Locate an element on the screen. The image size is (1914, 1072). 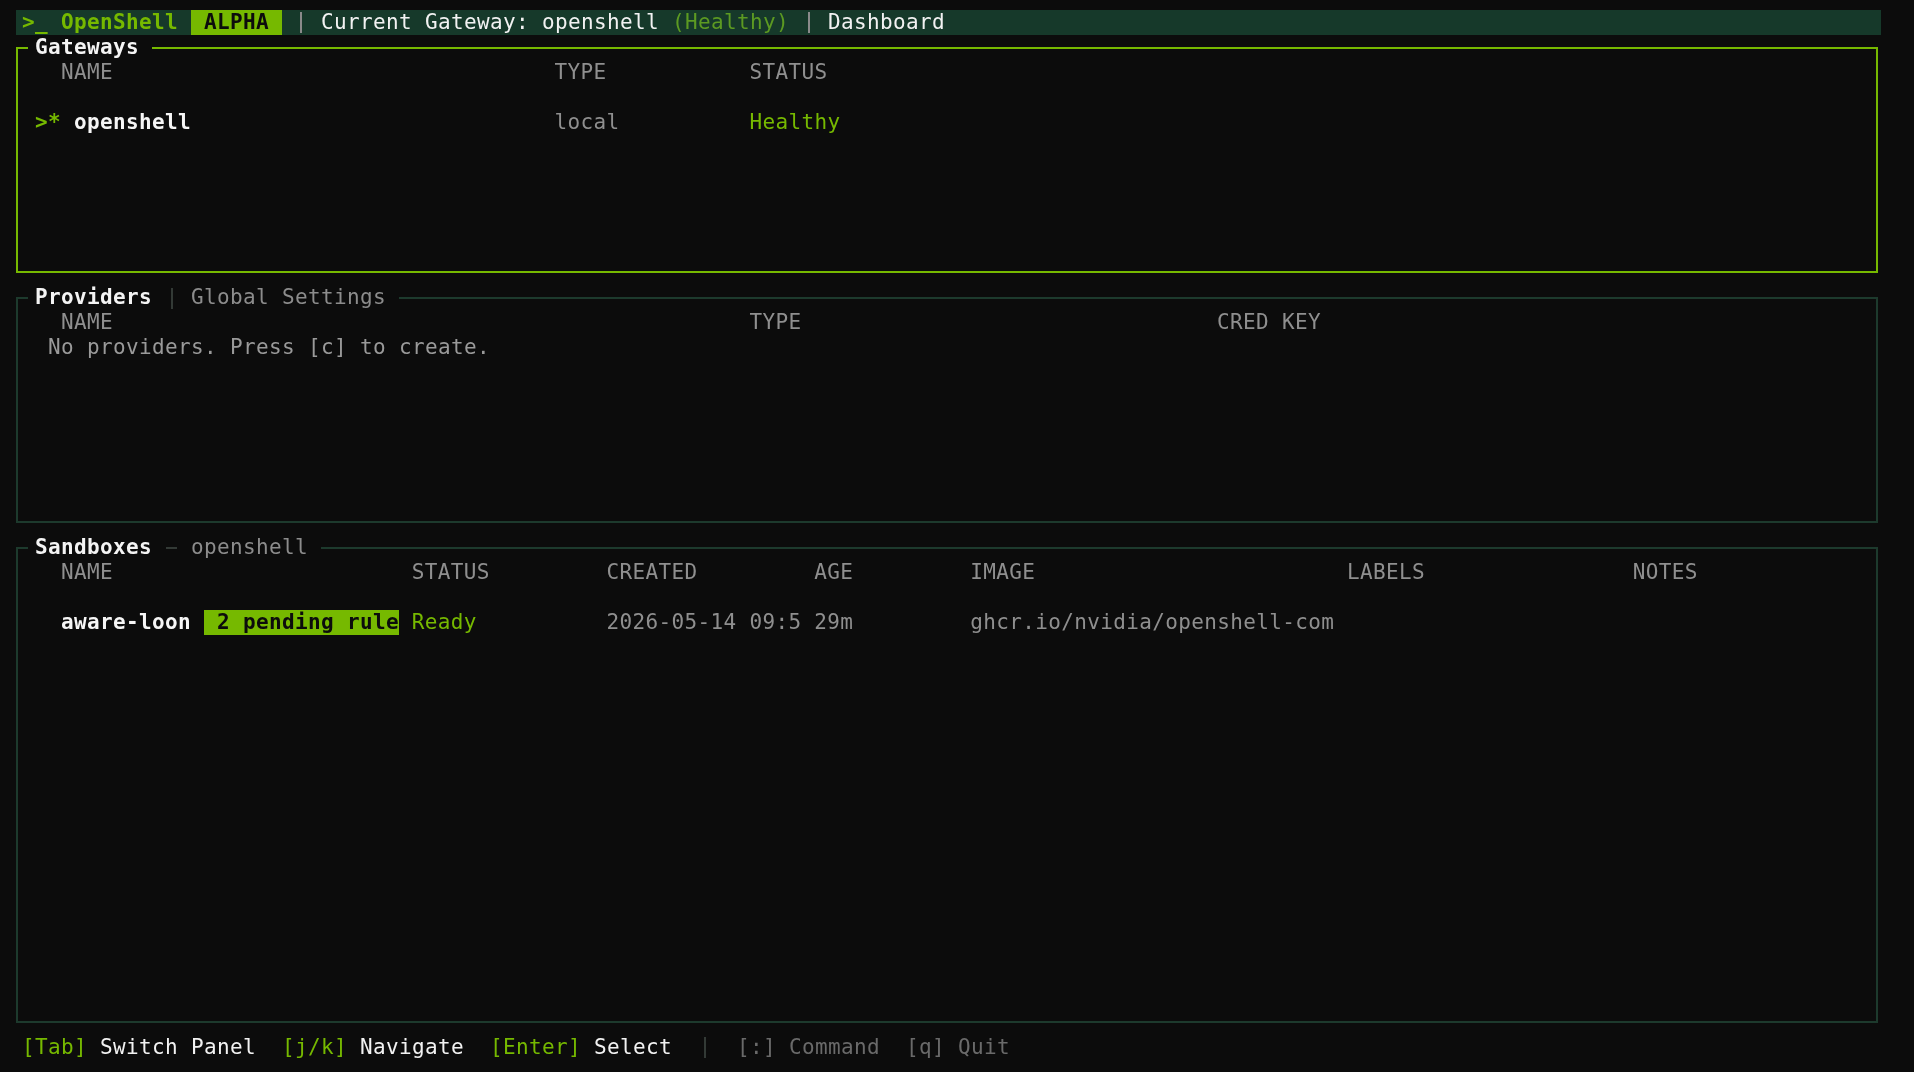
hint-label: Select is located at coordinates (633, 1047).